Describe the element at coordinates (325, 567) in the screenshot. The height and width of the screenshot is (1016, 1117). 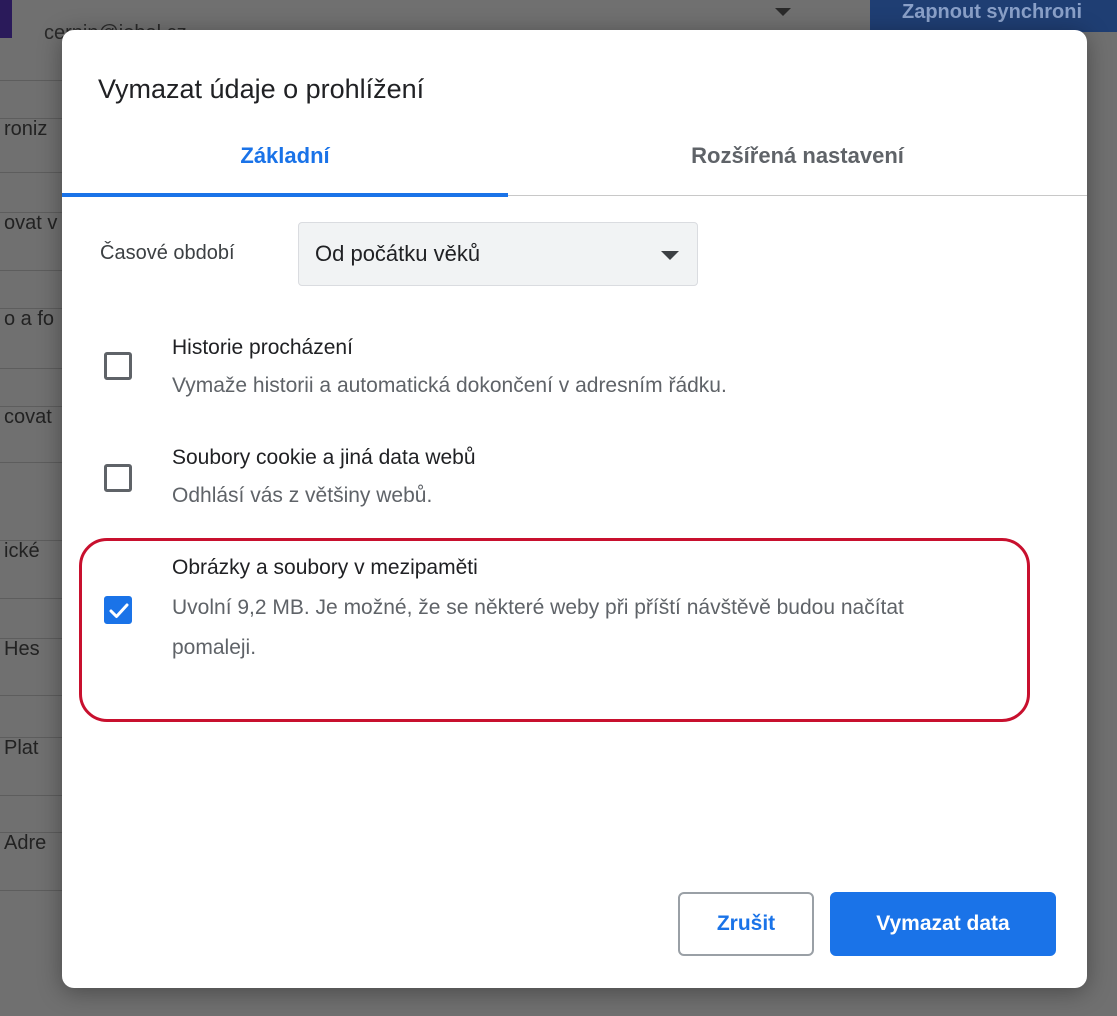
I see `option-title: Obrázky a soubory v mezipaměti` at that location.